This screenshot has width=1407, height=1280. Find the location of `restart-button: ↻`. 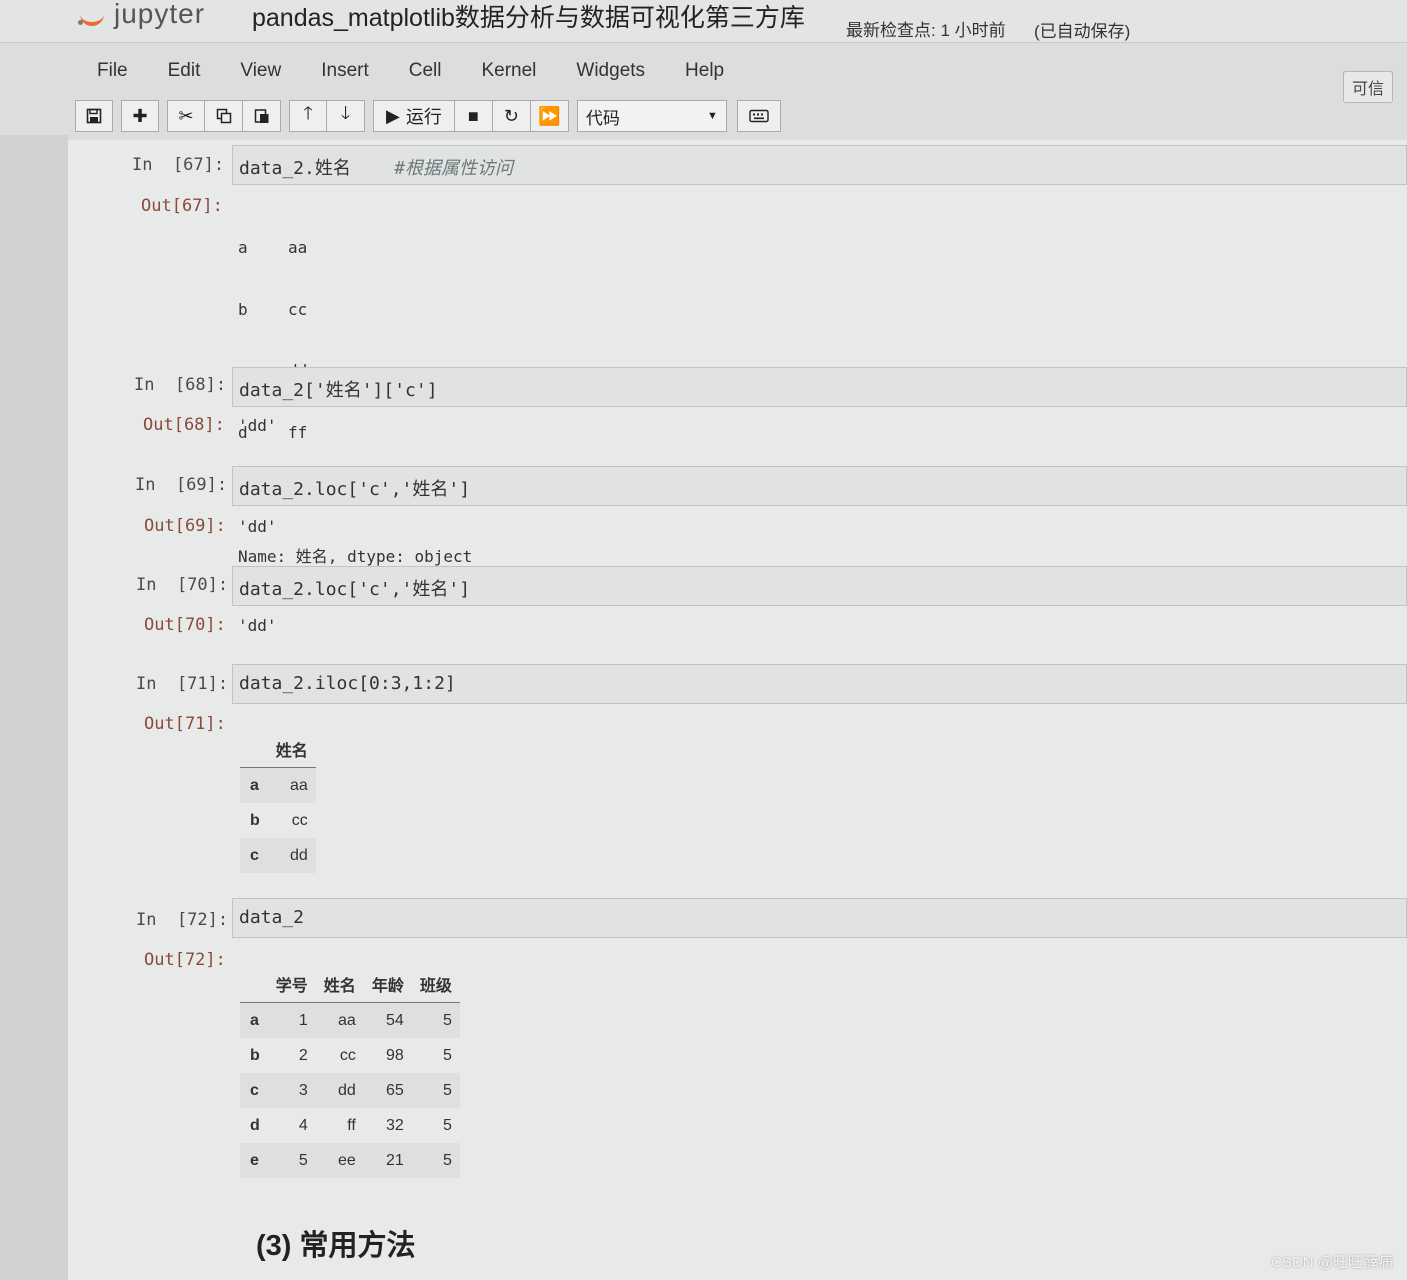

restart-button: ↻ is located at coordinates (511, 116).